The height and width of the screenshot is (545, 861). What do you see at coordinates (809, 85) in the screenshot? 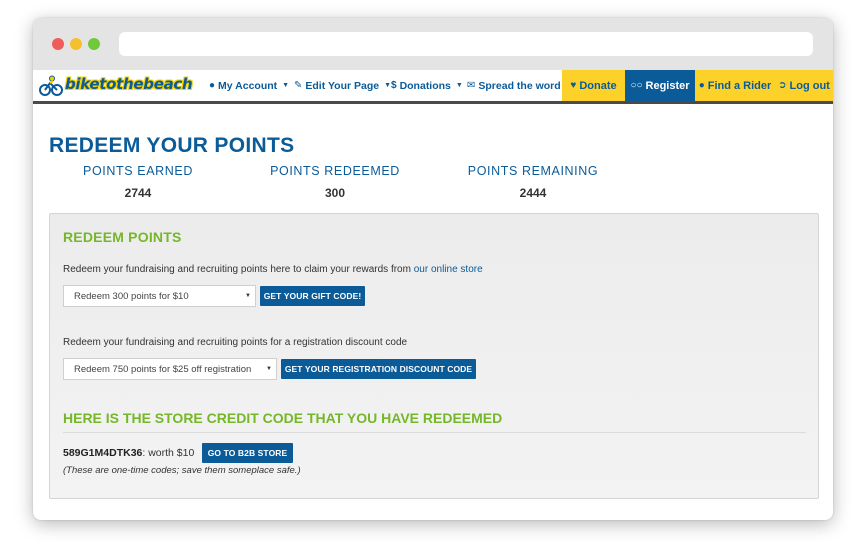
I see `nav-logout-label: Log out` at bounding box center [809, 85].